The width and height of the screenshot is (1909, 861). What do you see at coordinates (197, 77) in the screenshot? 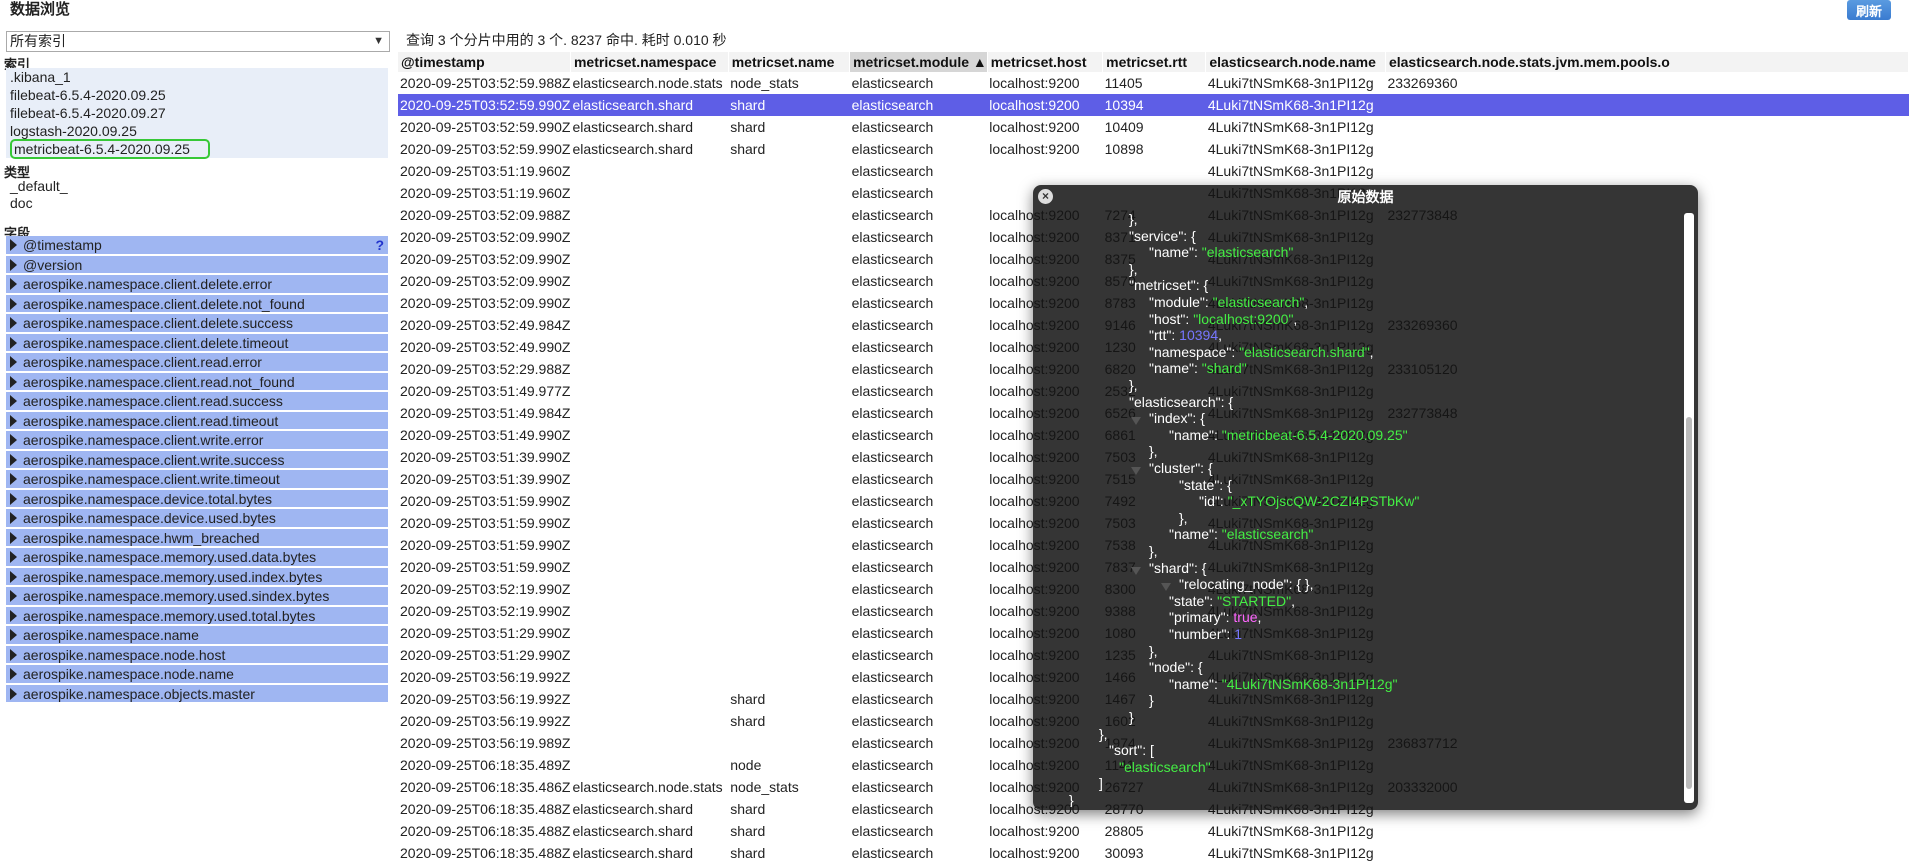
I see `index-item: .kibana_1` at bounding box center [197, 77].